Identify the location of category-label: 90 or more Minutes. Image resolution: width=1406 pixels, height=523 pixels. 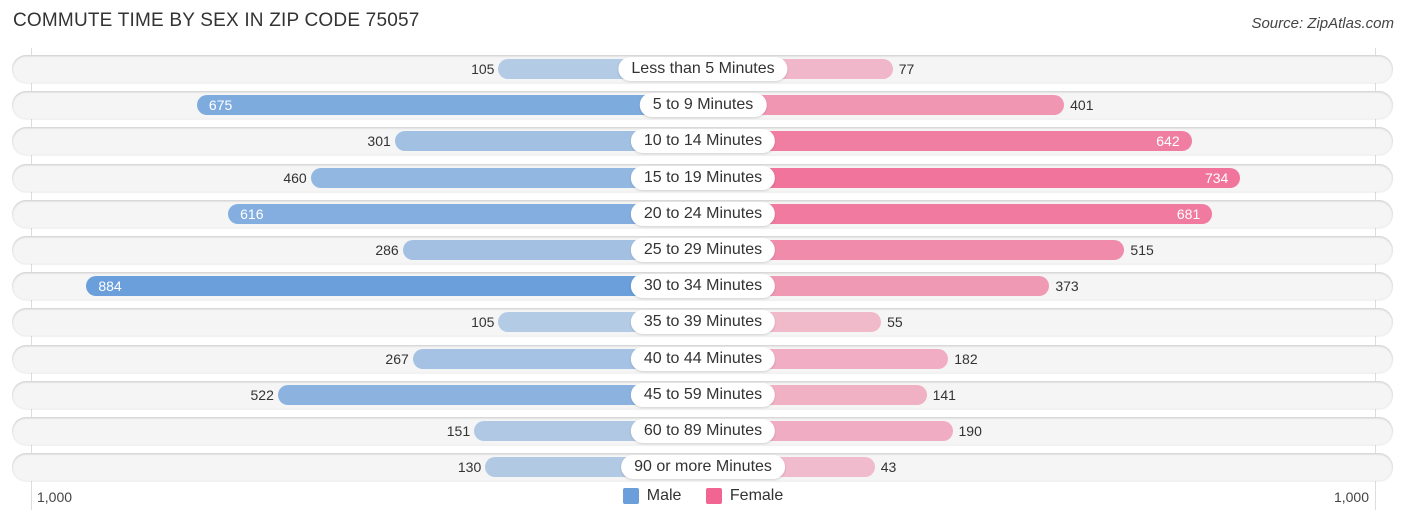
(703, 467).